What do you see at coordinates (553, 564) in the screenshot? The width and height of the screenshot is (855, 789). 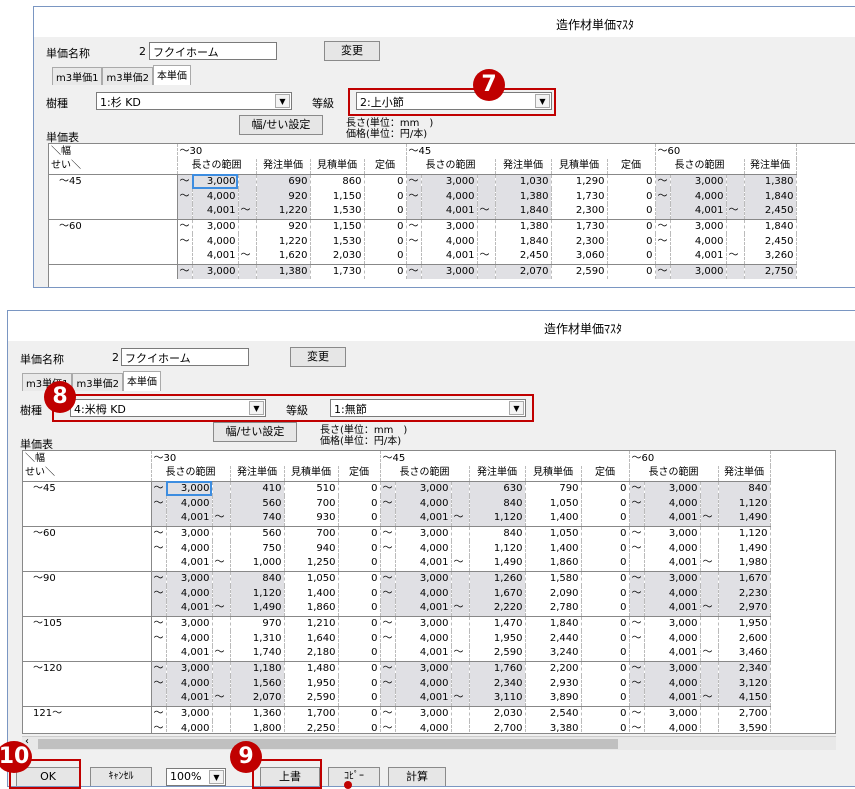 I see `table-cell: 1,860` at bounding box center [553, 564].